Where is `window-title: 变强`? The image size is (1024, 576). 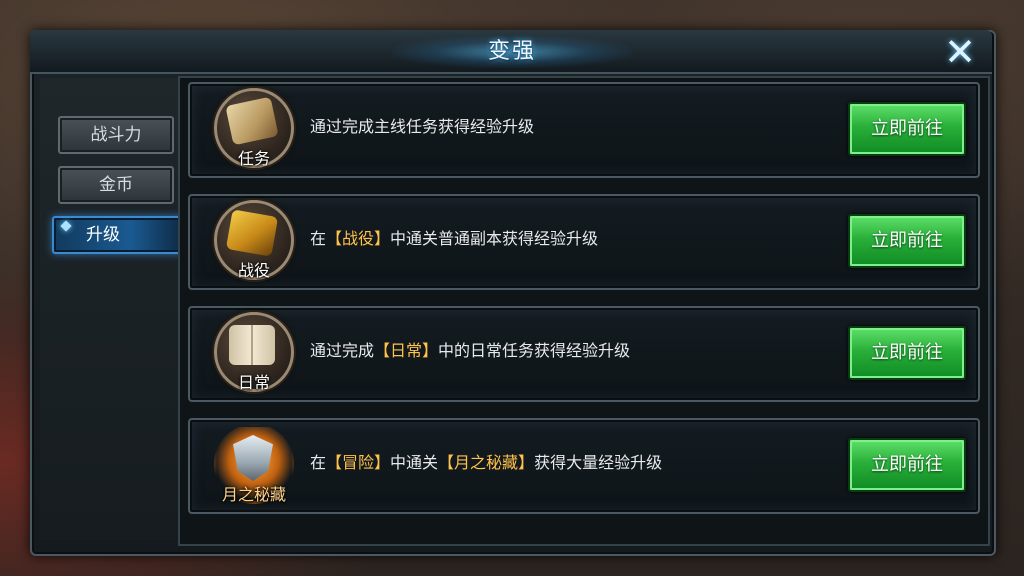 window-title: 变强 is located at coordinates (511, 51).